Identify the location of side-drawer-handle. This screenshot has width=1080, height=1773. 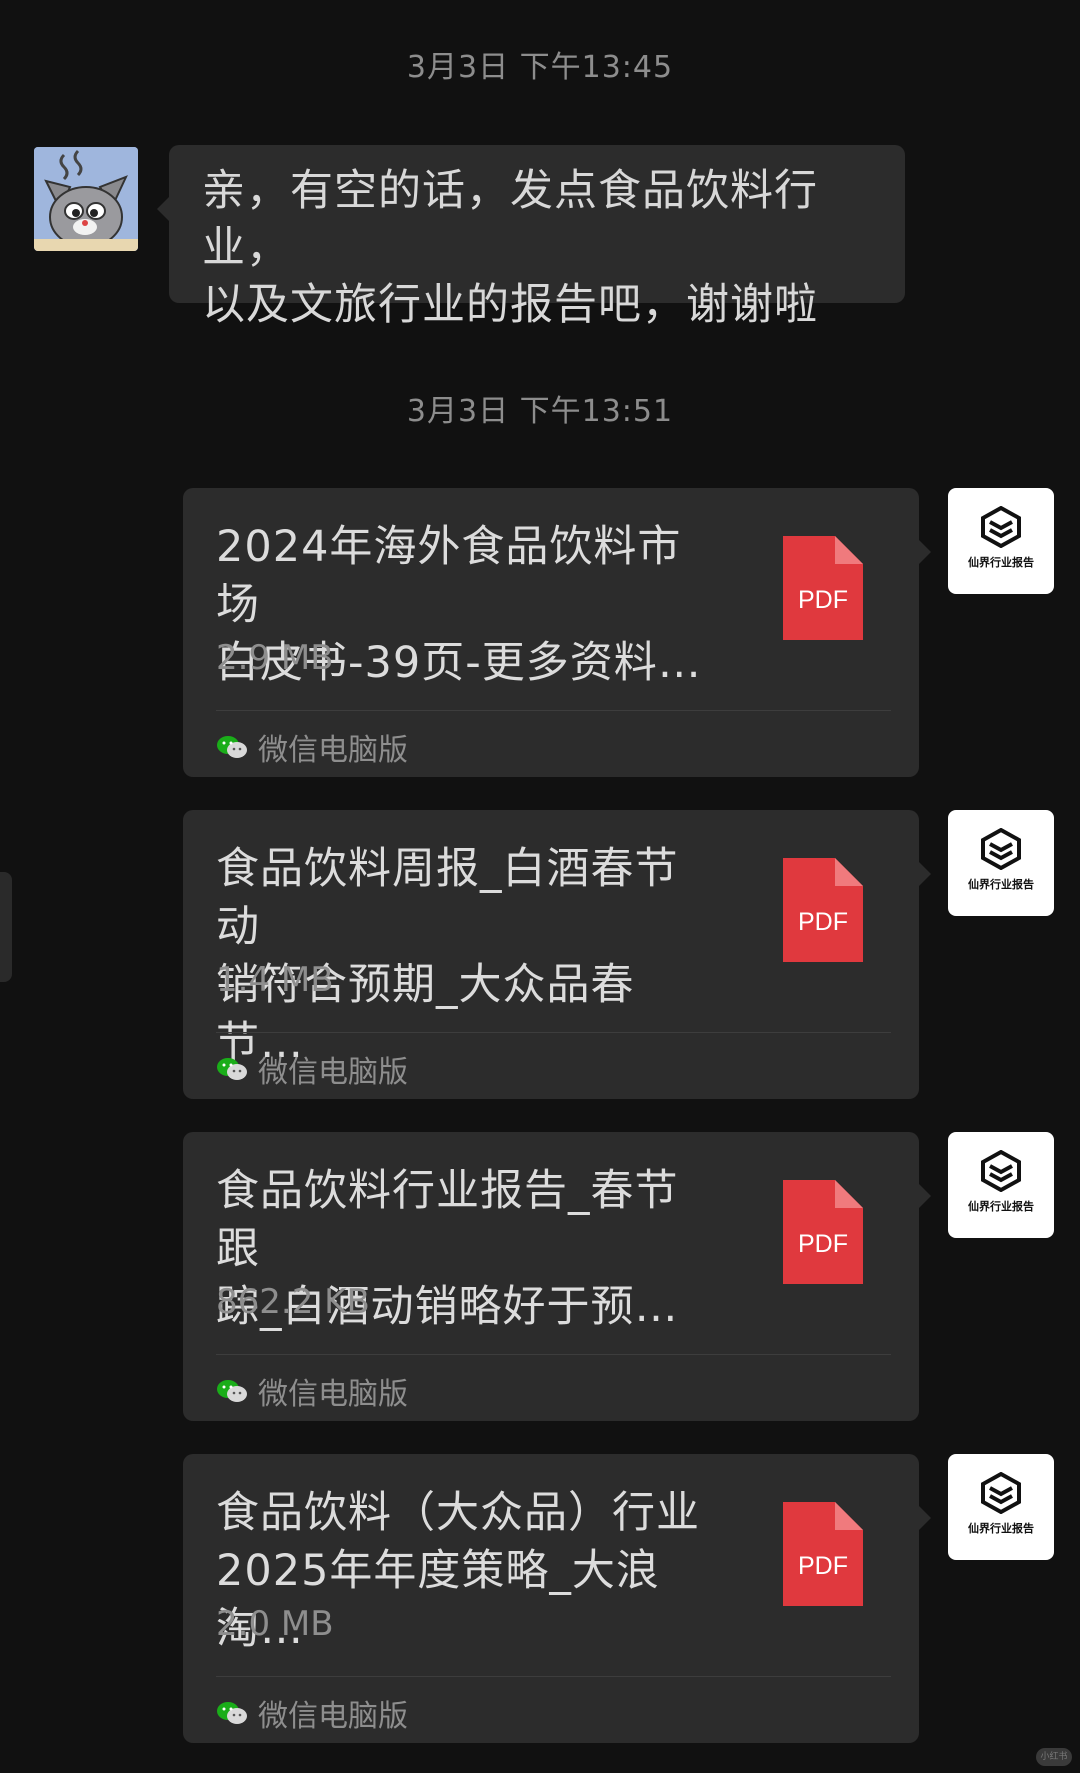
(6, 927).